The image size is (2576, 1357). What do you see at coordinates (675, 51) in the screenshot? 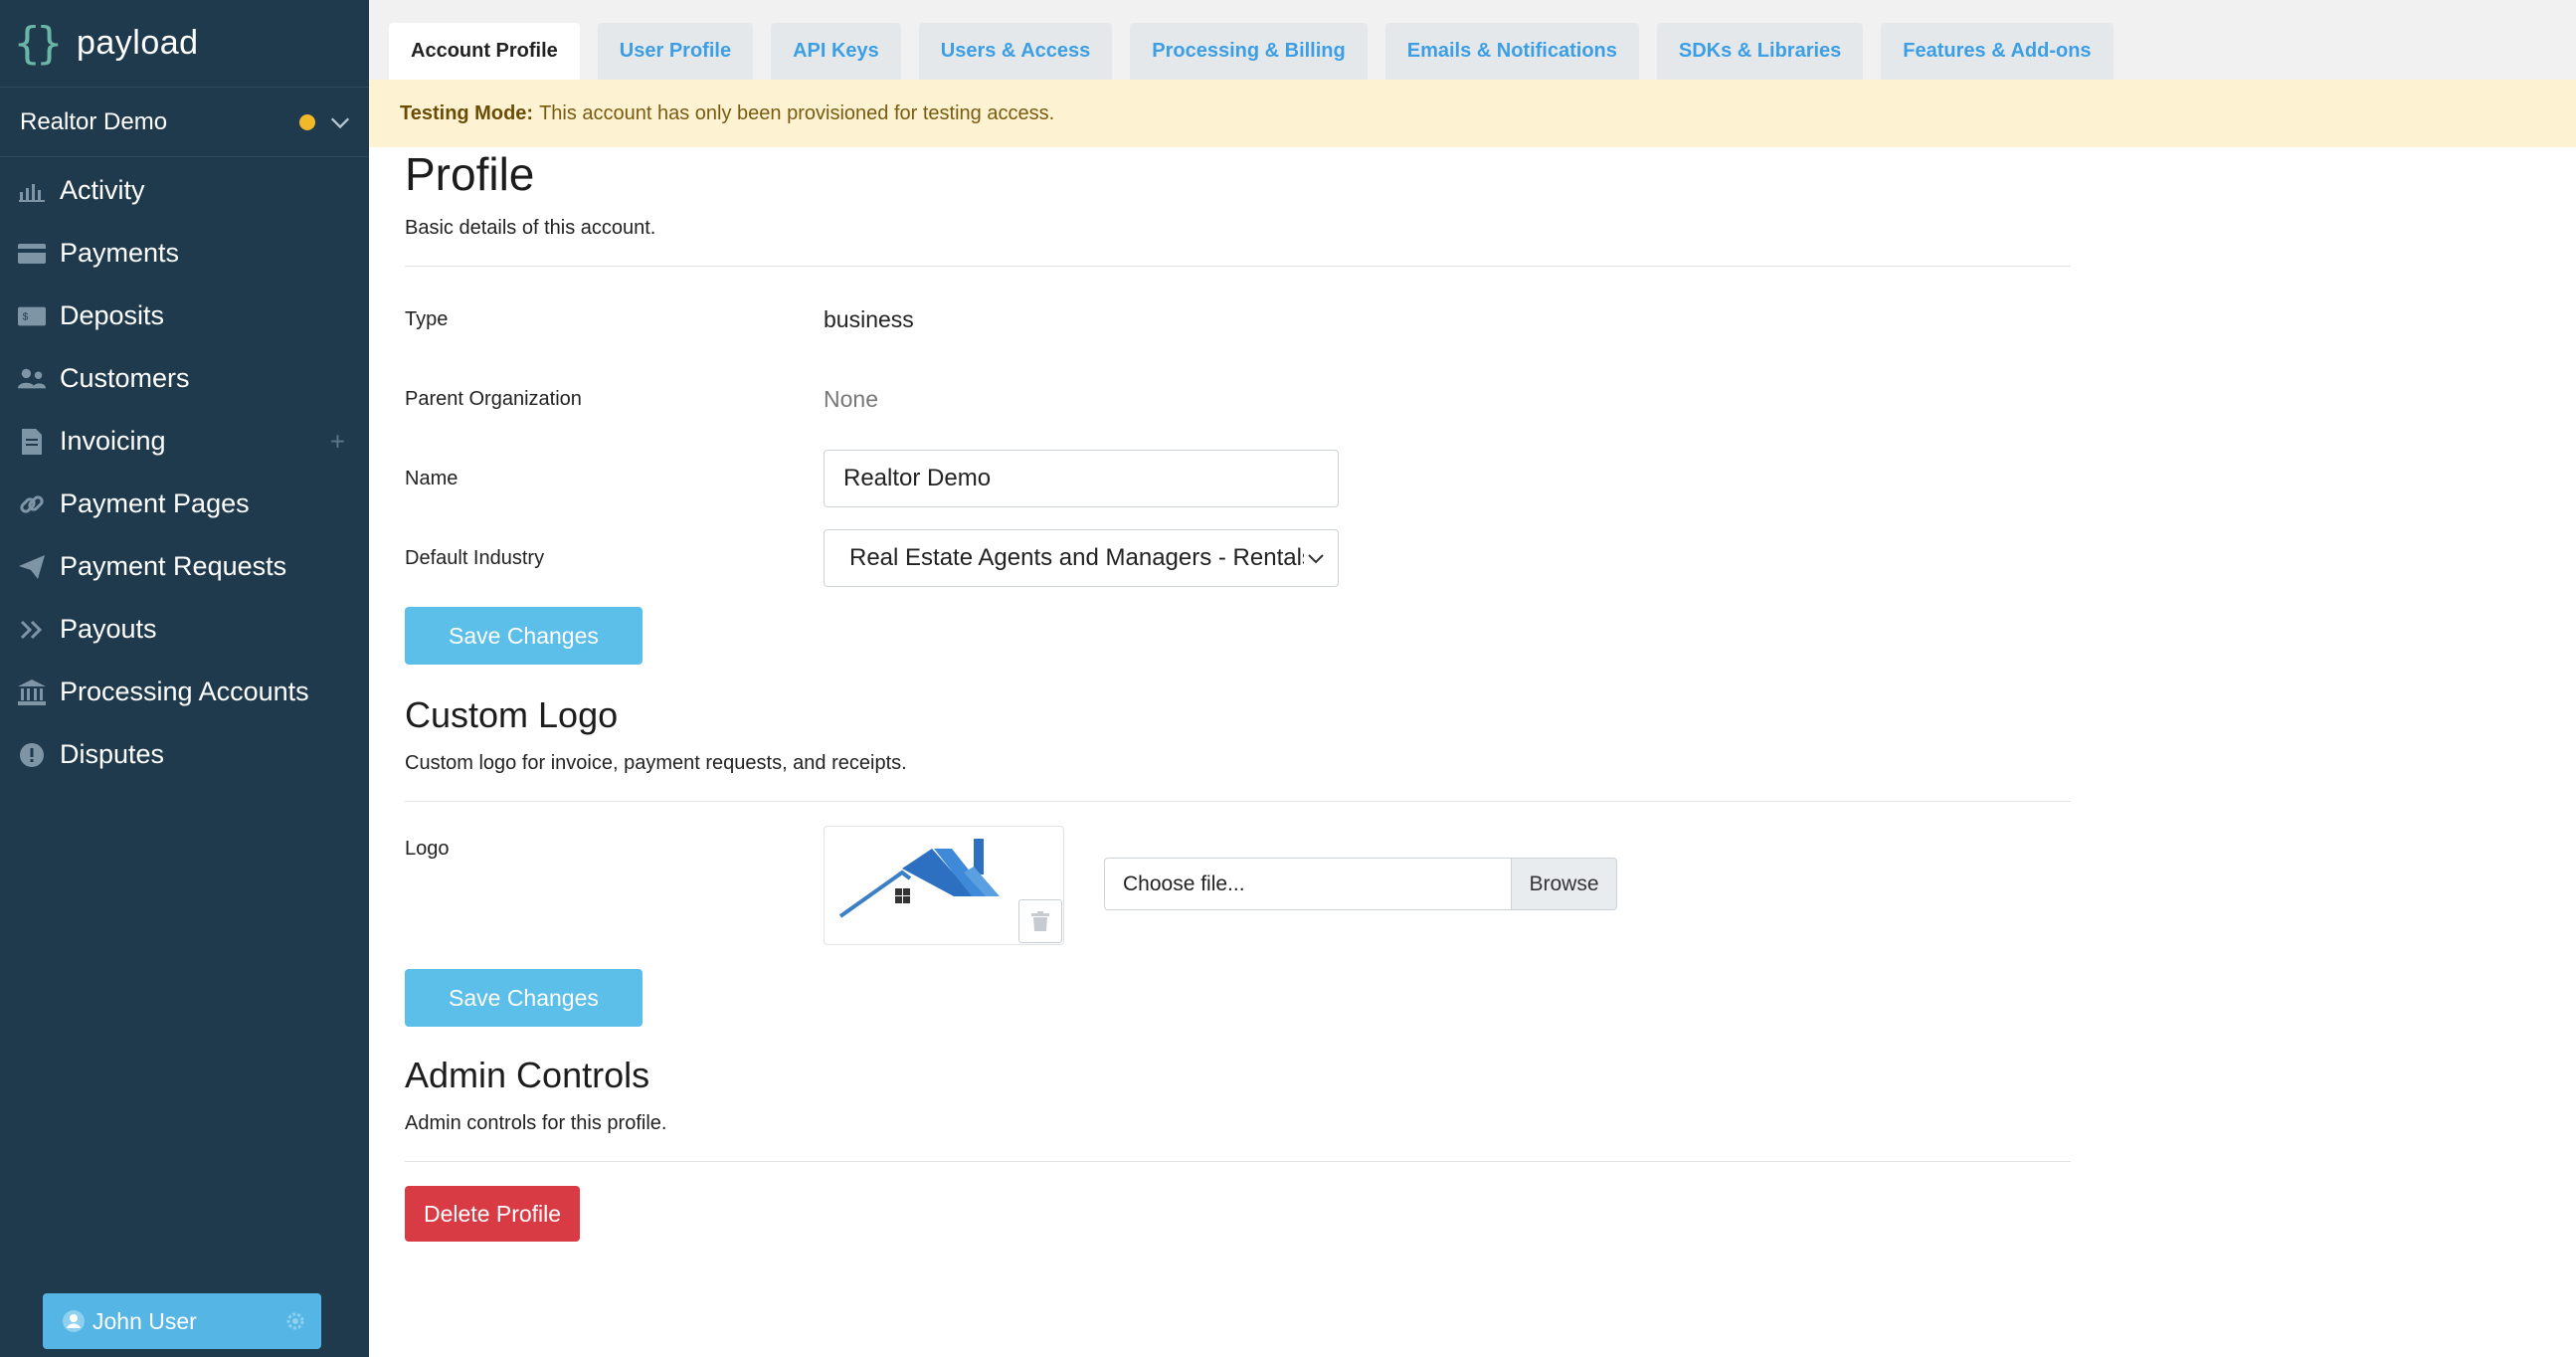
I see `tab-user-profile: User Profile` at bounding box center [675, 51].